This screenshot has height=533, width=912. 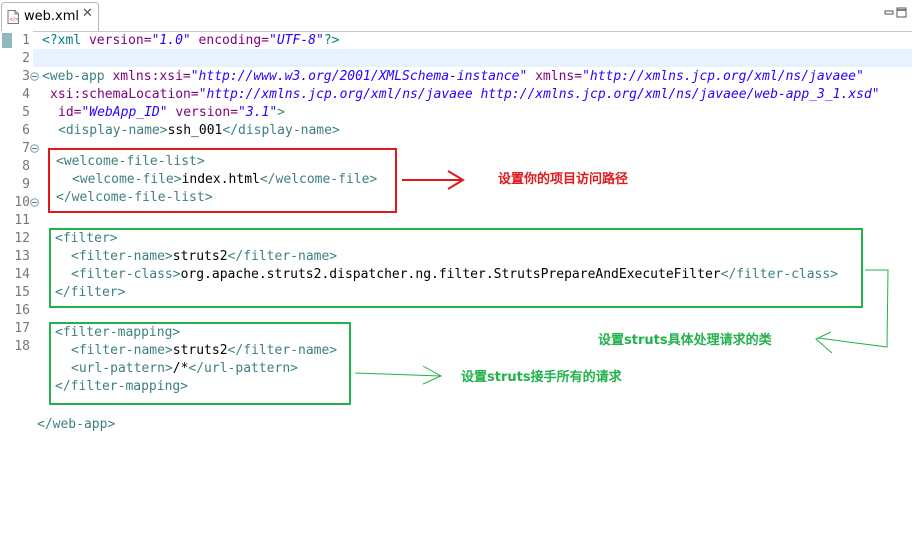 What do you see at coordinates (433, 180) in the screenshot?
I see `red-arrow-icon` at bounding box center [433, 180].